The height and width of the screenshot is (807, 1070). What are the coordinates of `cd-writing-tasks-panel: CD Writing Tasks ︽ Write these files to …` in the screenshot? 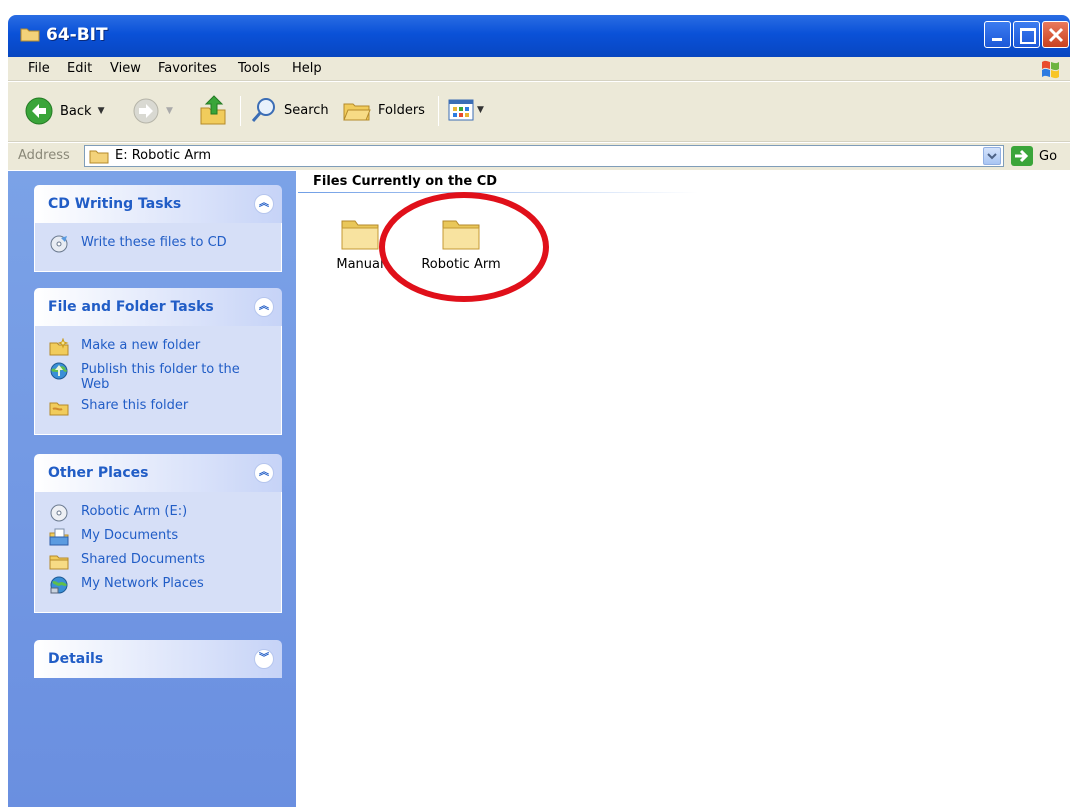 It's located at (158, 228).